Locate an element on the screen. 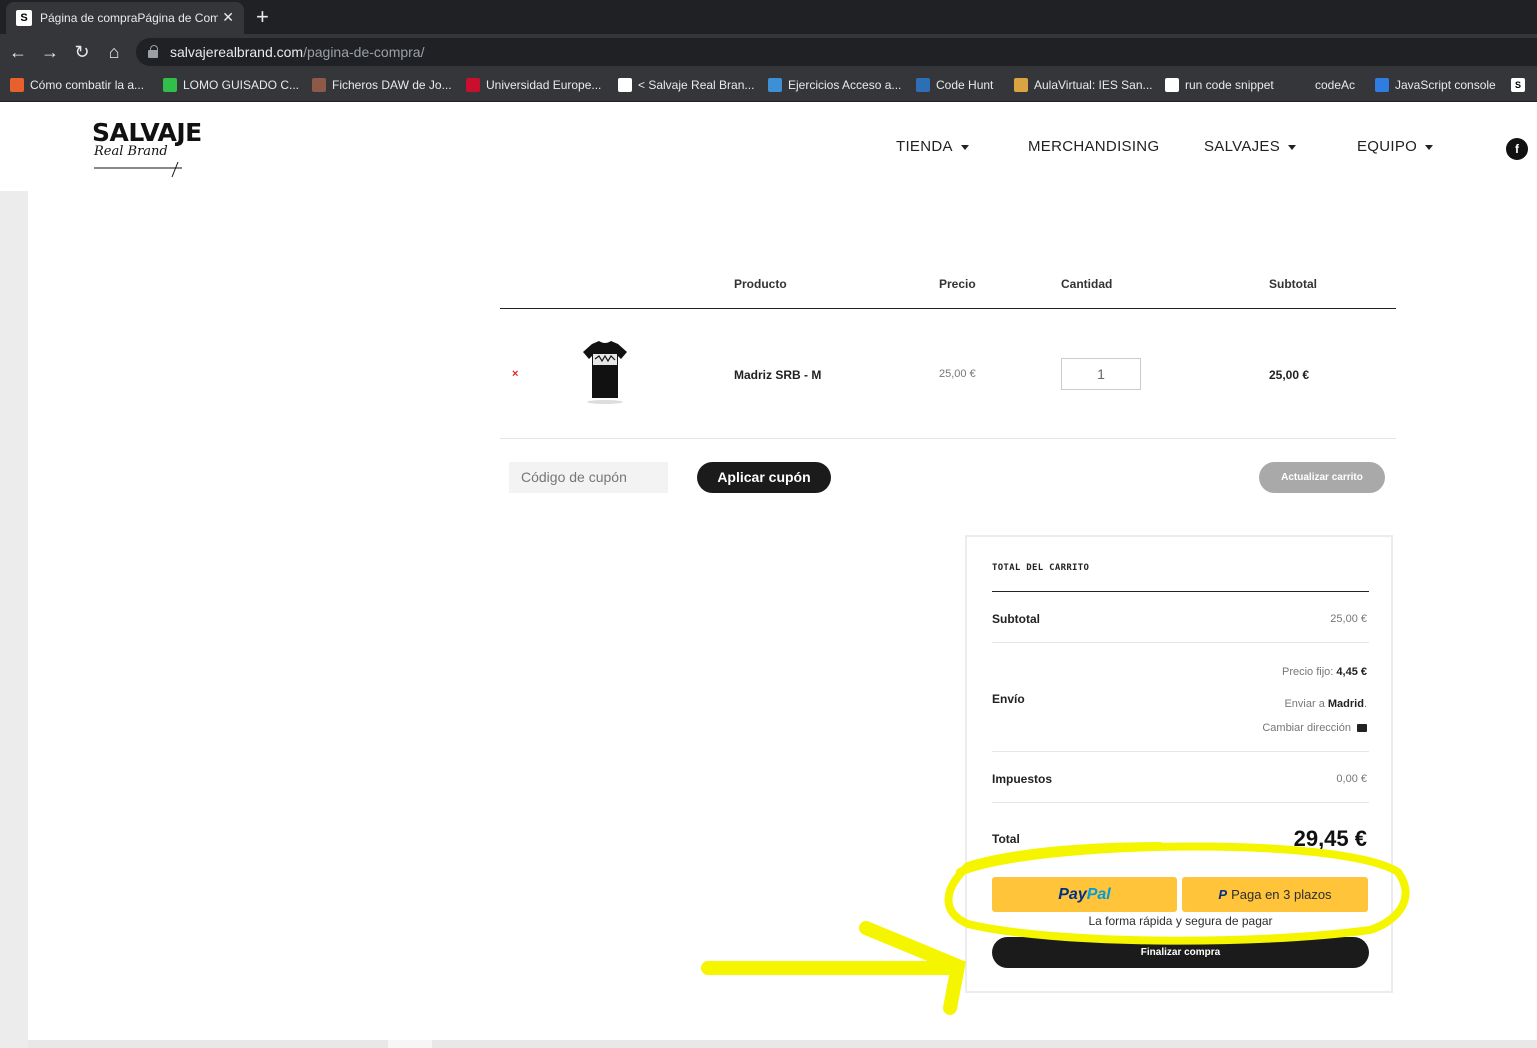 The width and height of the screenshot is (1537, 1048). coupon-input: Código de cupón is located at coordinates (588, 477).